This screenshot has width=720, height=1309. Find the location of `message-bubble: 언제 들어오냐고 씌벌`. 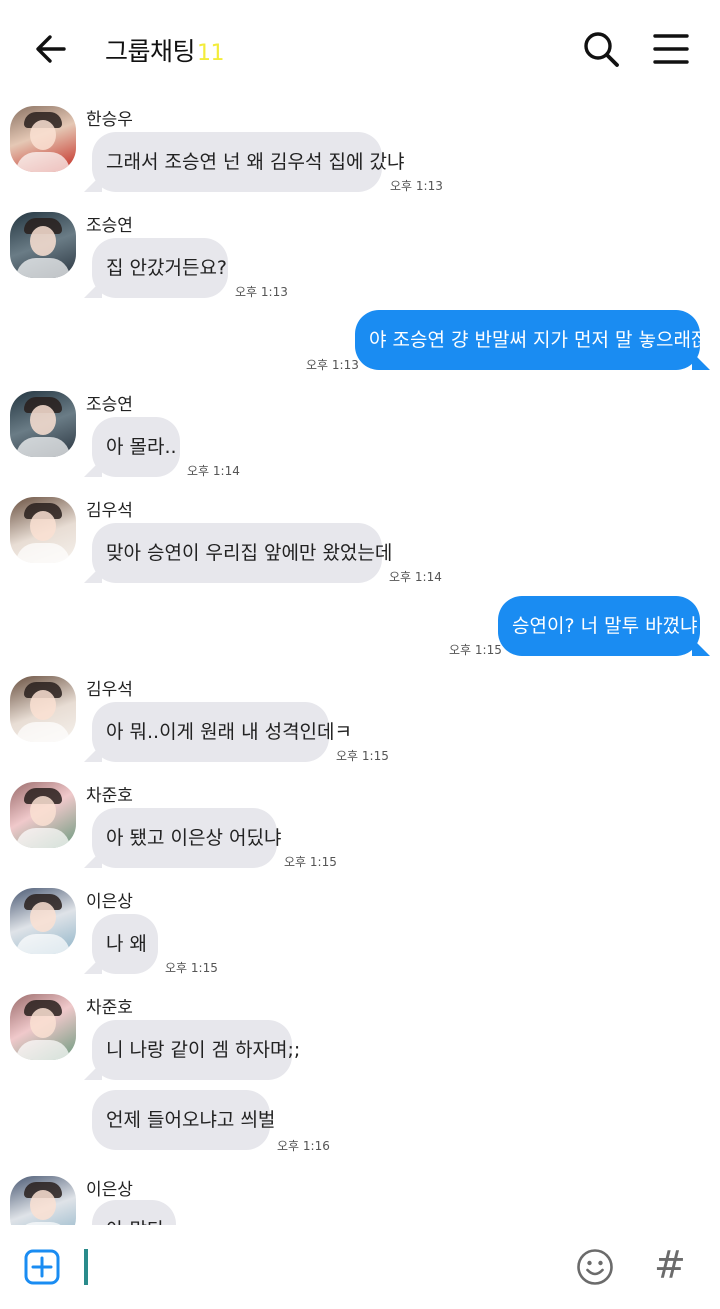

message-bubble: 언제 들어오냐고 씌벌 is located at coordinates (183, 1120).